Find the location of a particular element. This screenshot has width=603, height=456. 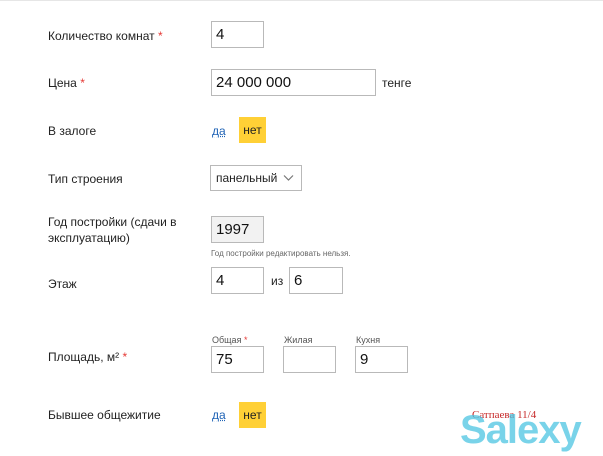

year-built-label-line1: Год постройки (сдачи в is located at coordinates (112, 222).